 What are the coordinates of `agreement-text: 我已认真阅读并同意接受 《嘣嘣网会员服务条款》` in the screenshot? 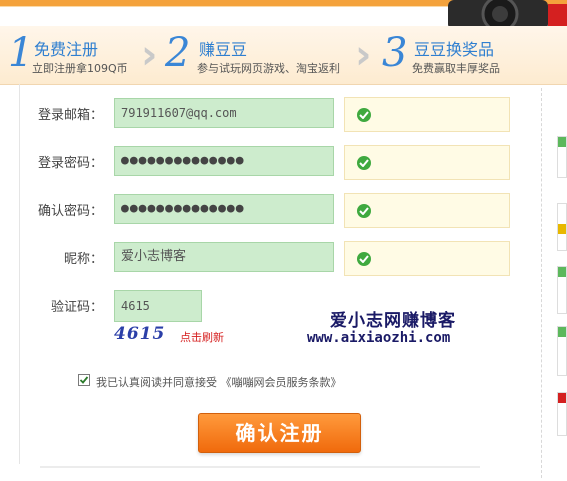 It's located at (219, 382).